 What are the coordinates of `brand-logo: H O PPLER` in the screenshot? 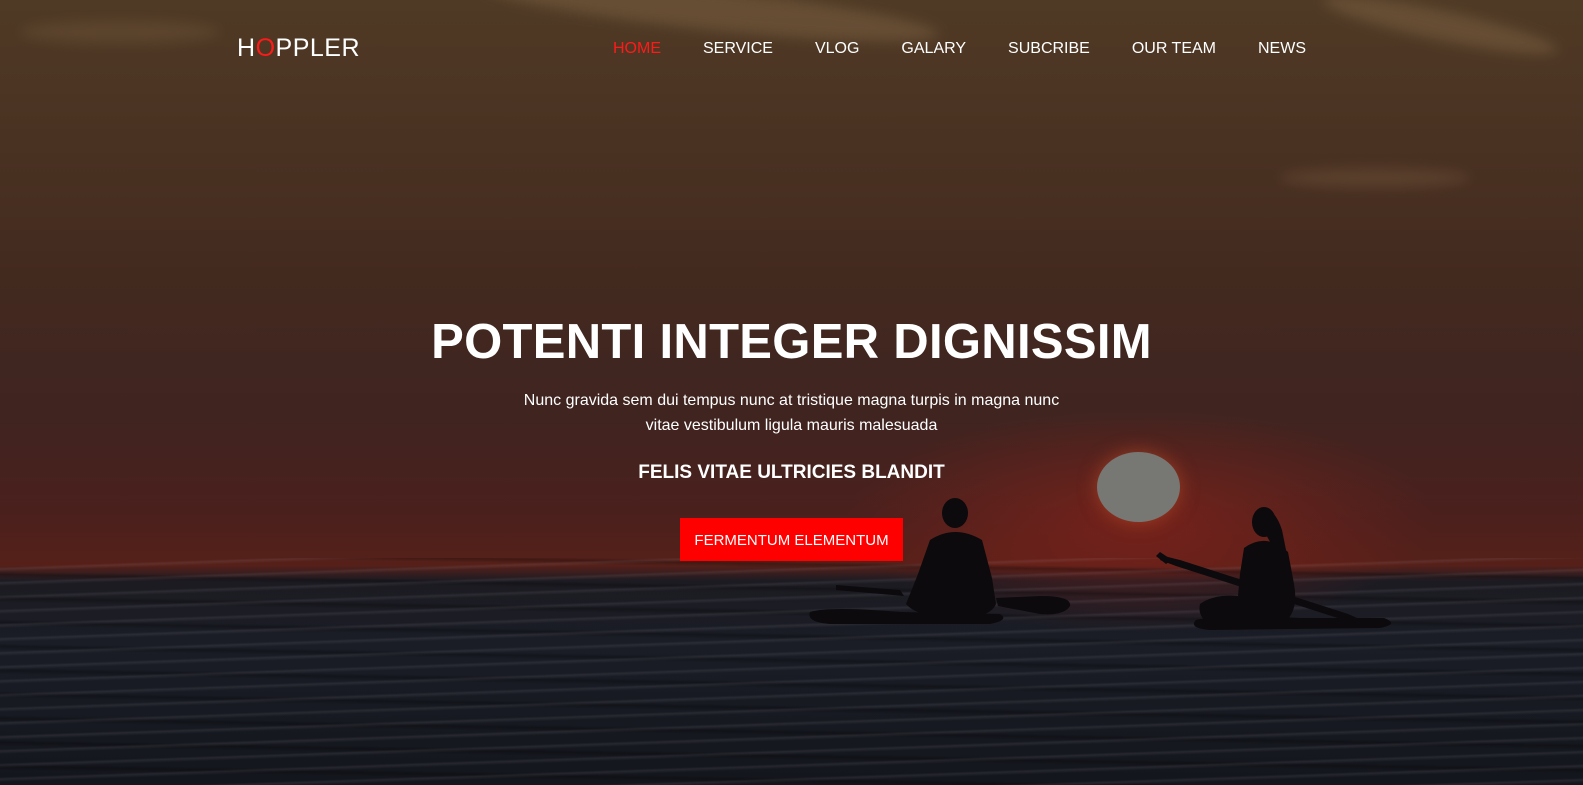 It's located at (298, 48).